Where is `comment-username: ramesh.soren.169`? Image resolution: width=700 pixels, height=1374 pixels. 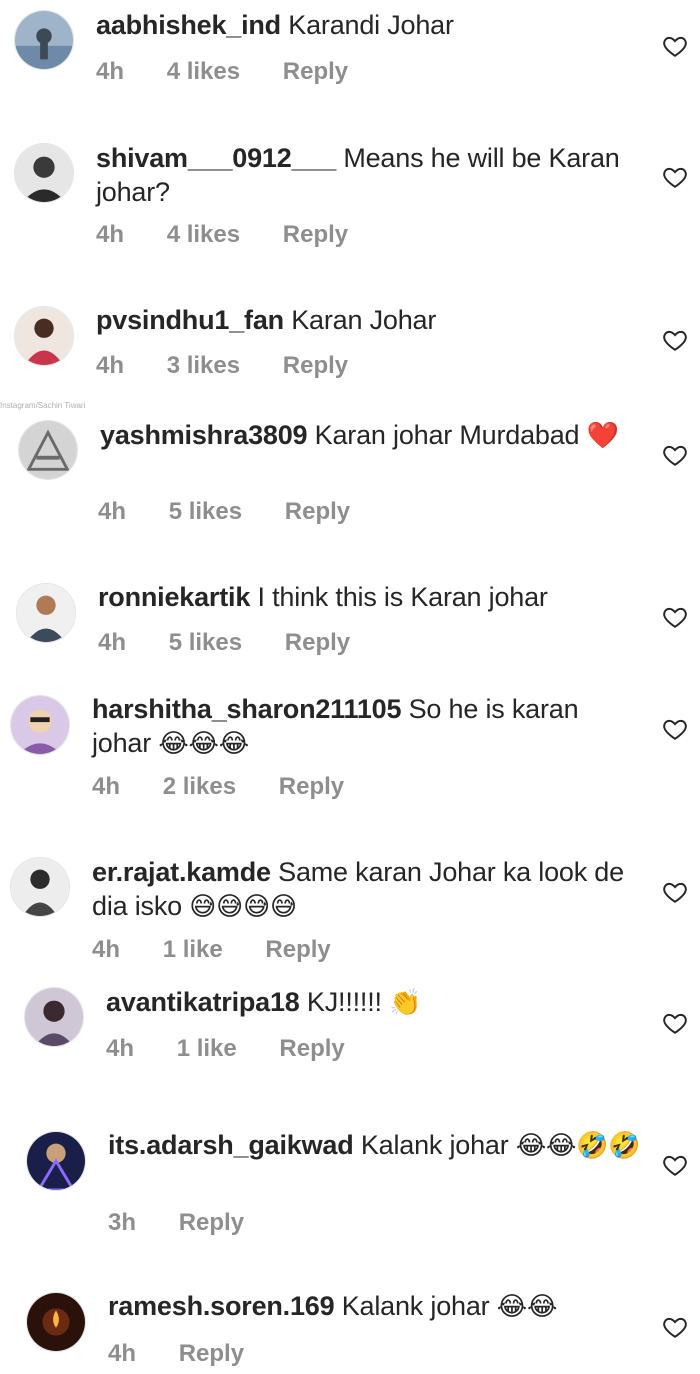
comment-username: ramesh.soren.169 is located at coordinates (221, 1306).